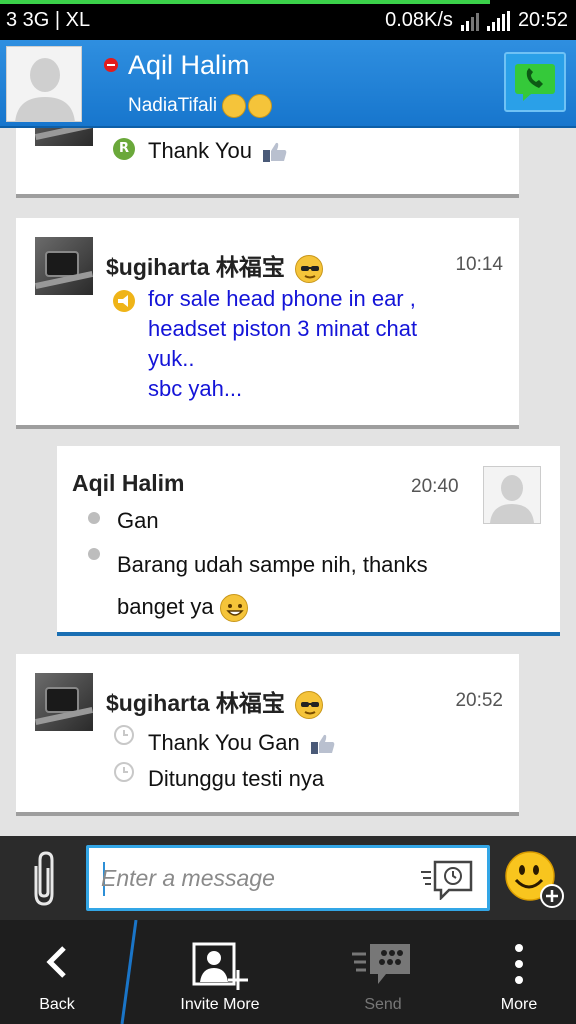 Image resolution: width=576 pixels, height=1024 pixels. I want to click on more-label: More, so click(519, 1004).